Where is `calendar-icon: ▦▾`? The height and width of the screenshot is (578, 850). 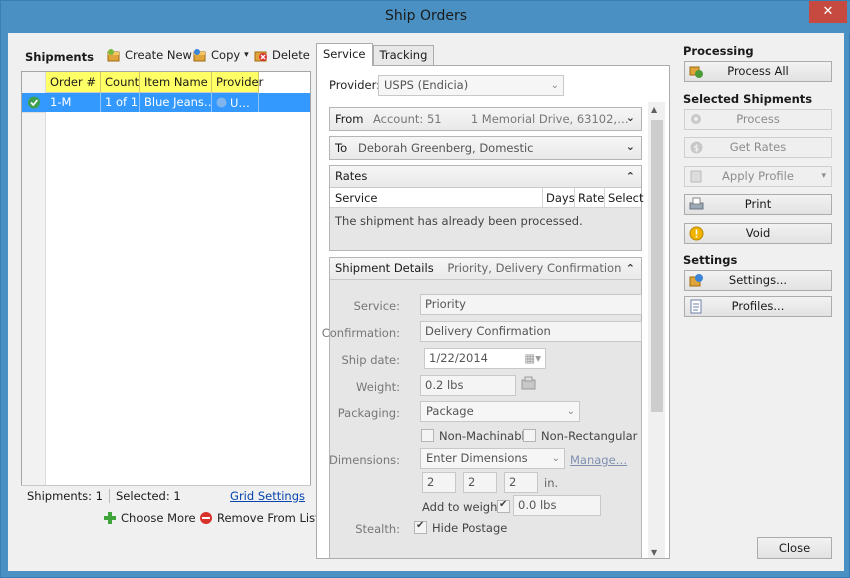
calendar-icon: ▦▾ is located at coordinates (532, 358).